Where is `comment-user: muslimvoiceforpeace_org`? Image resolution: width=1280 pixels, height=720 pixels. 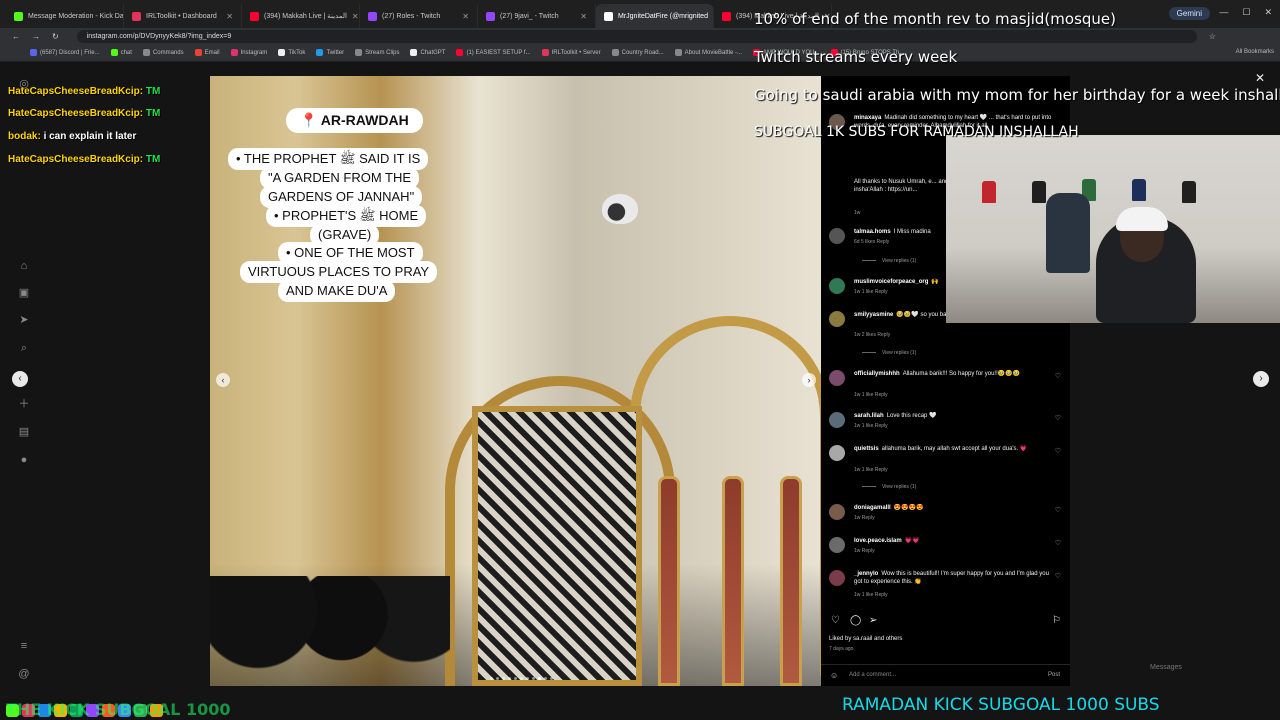
comment-user: muslimvoiceforpeace_org is located at coordinates (891, 282).